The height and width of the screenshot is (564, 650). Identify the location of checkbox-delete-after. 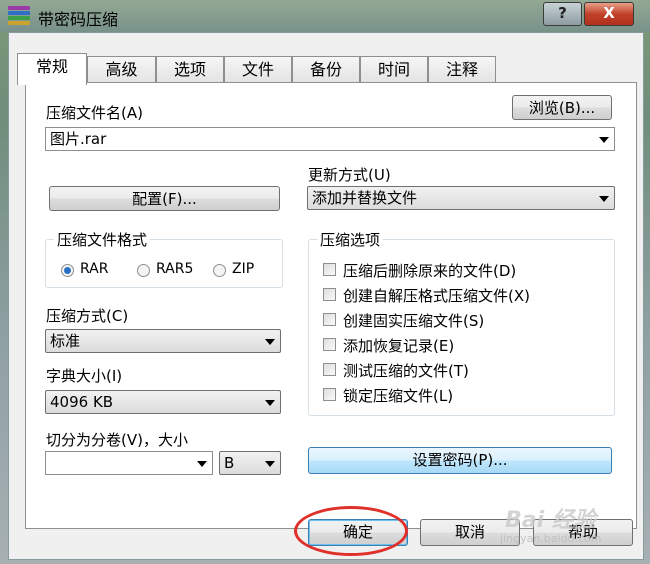
(329, 269).